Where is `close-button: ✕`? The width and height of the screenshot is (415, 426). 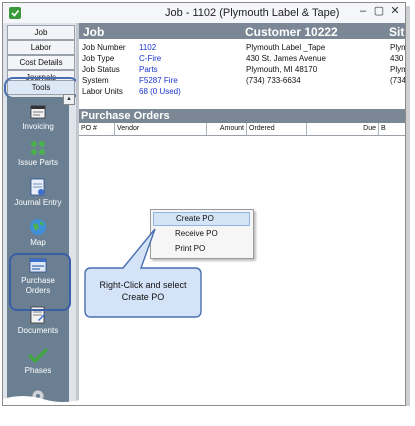
close-button: ✕ is located at coordinates (395, 11).